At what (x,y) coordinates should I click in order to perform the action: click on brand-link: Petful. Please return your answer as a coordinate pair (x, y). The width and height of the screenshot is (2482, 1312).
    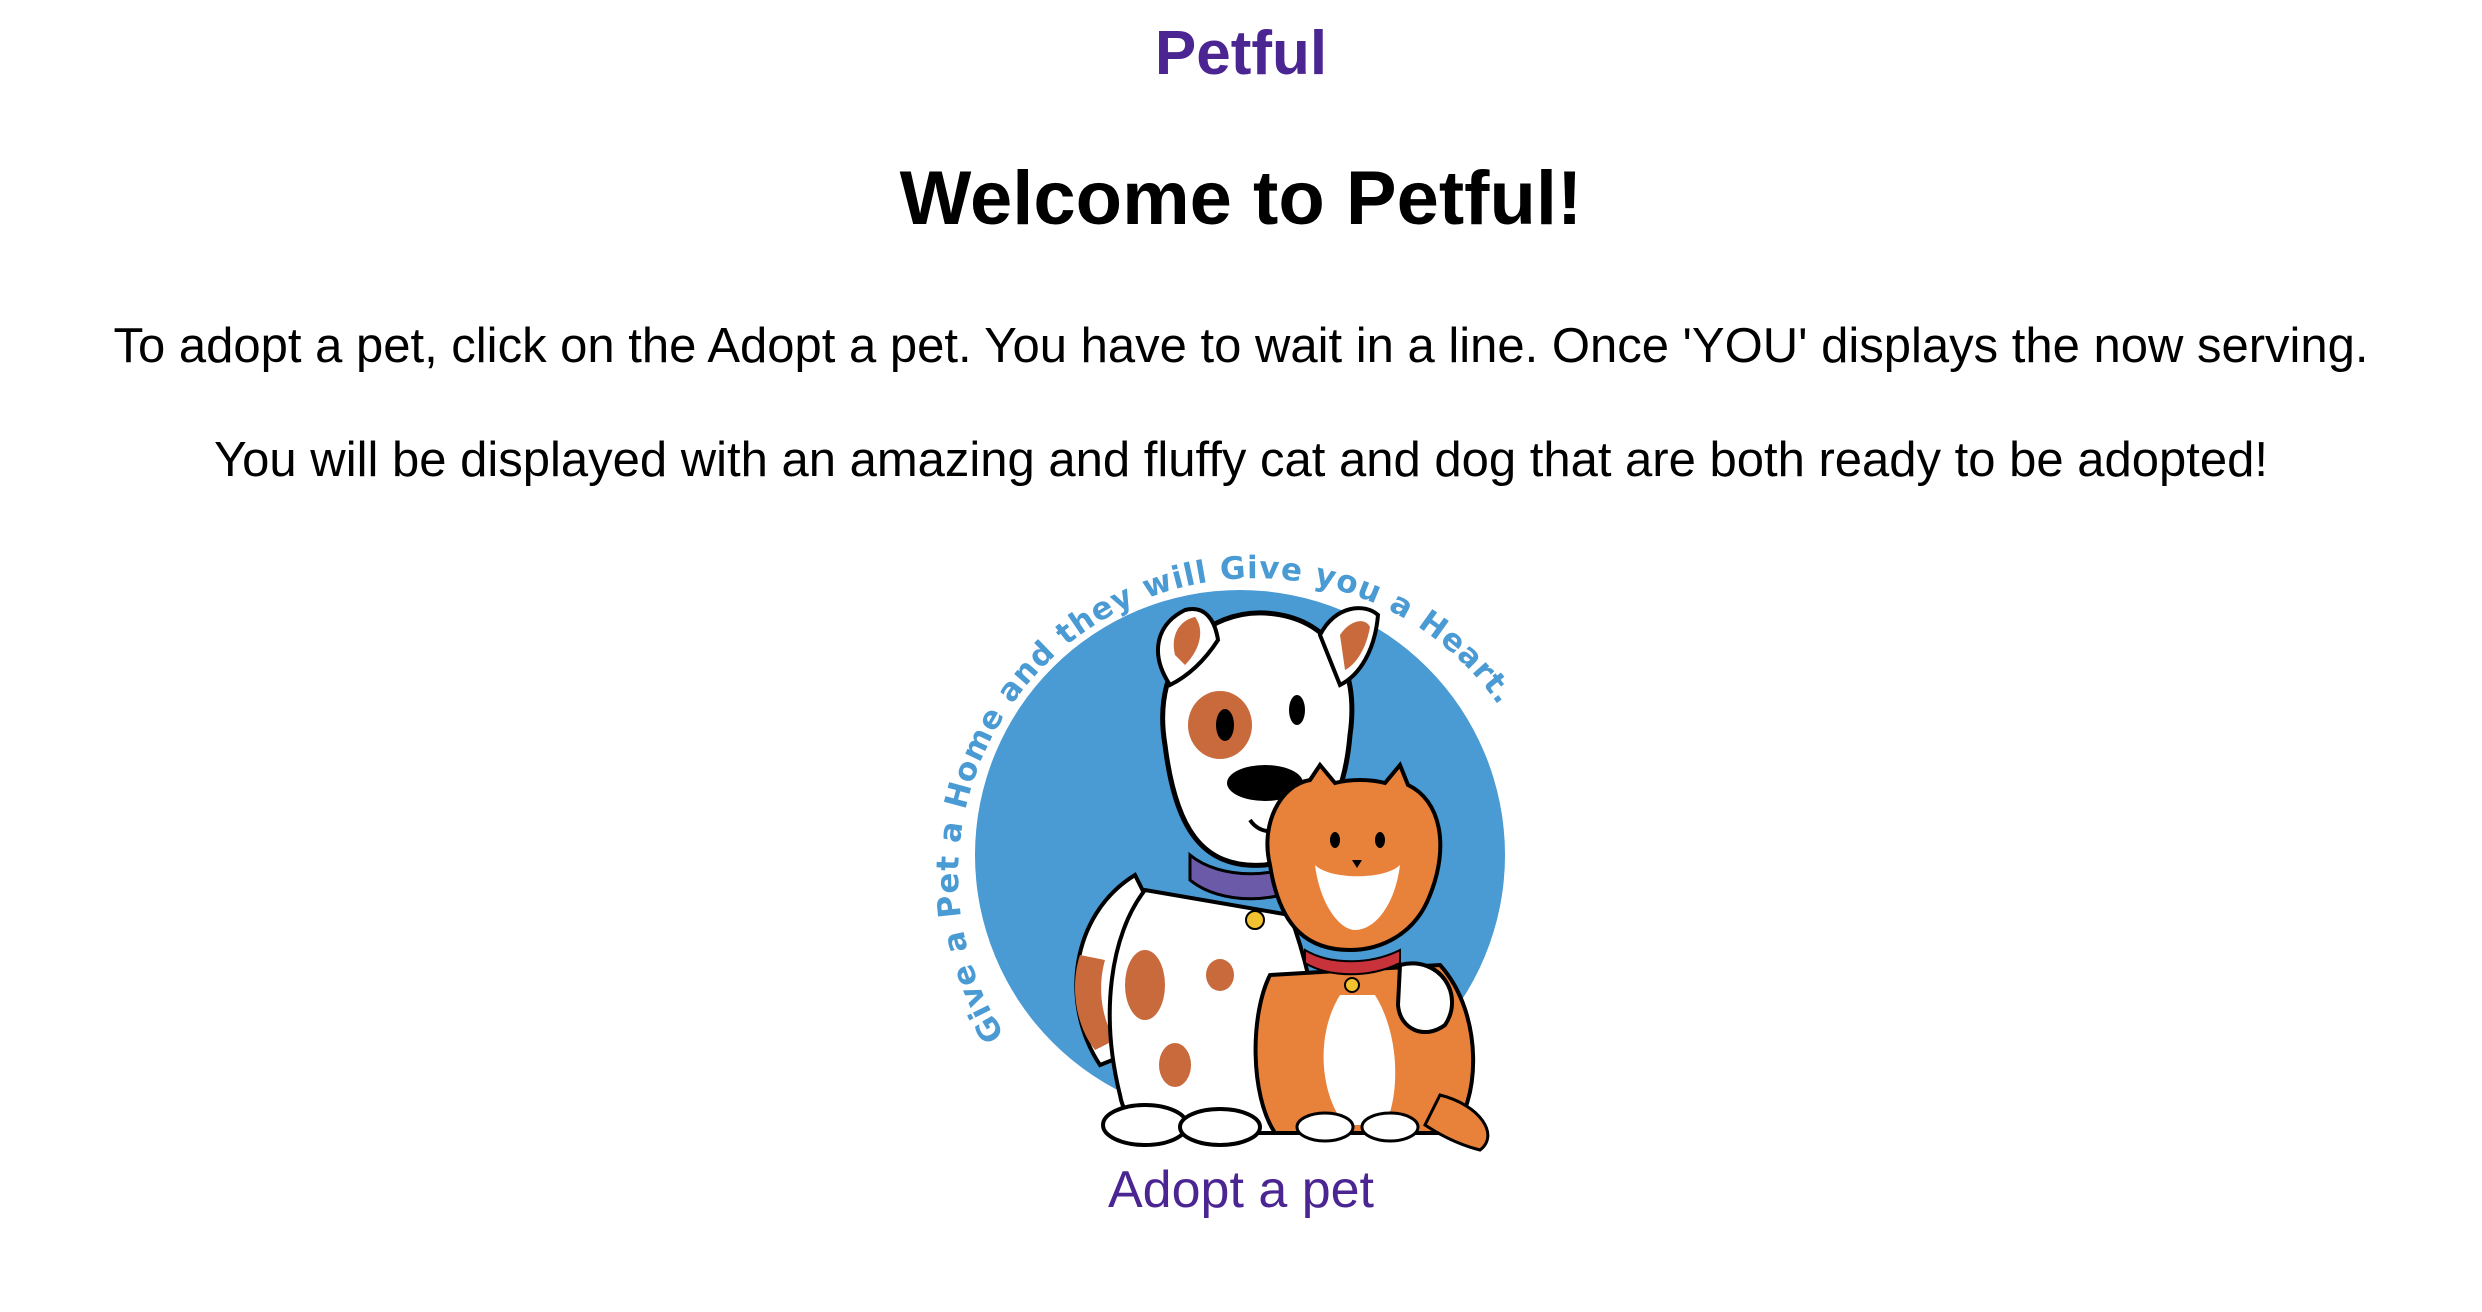
    Looking at the image, I should click on (1241, 53).